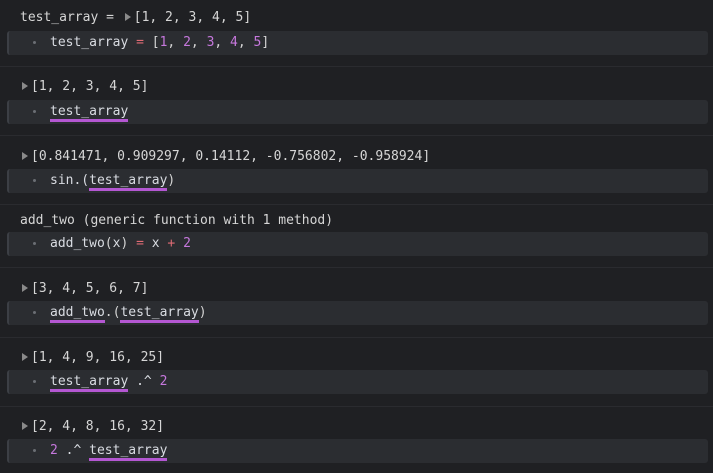  I want to click on cell-code: 2 .^ test_array, so click(109, 451).